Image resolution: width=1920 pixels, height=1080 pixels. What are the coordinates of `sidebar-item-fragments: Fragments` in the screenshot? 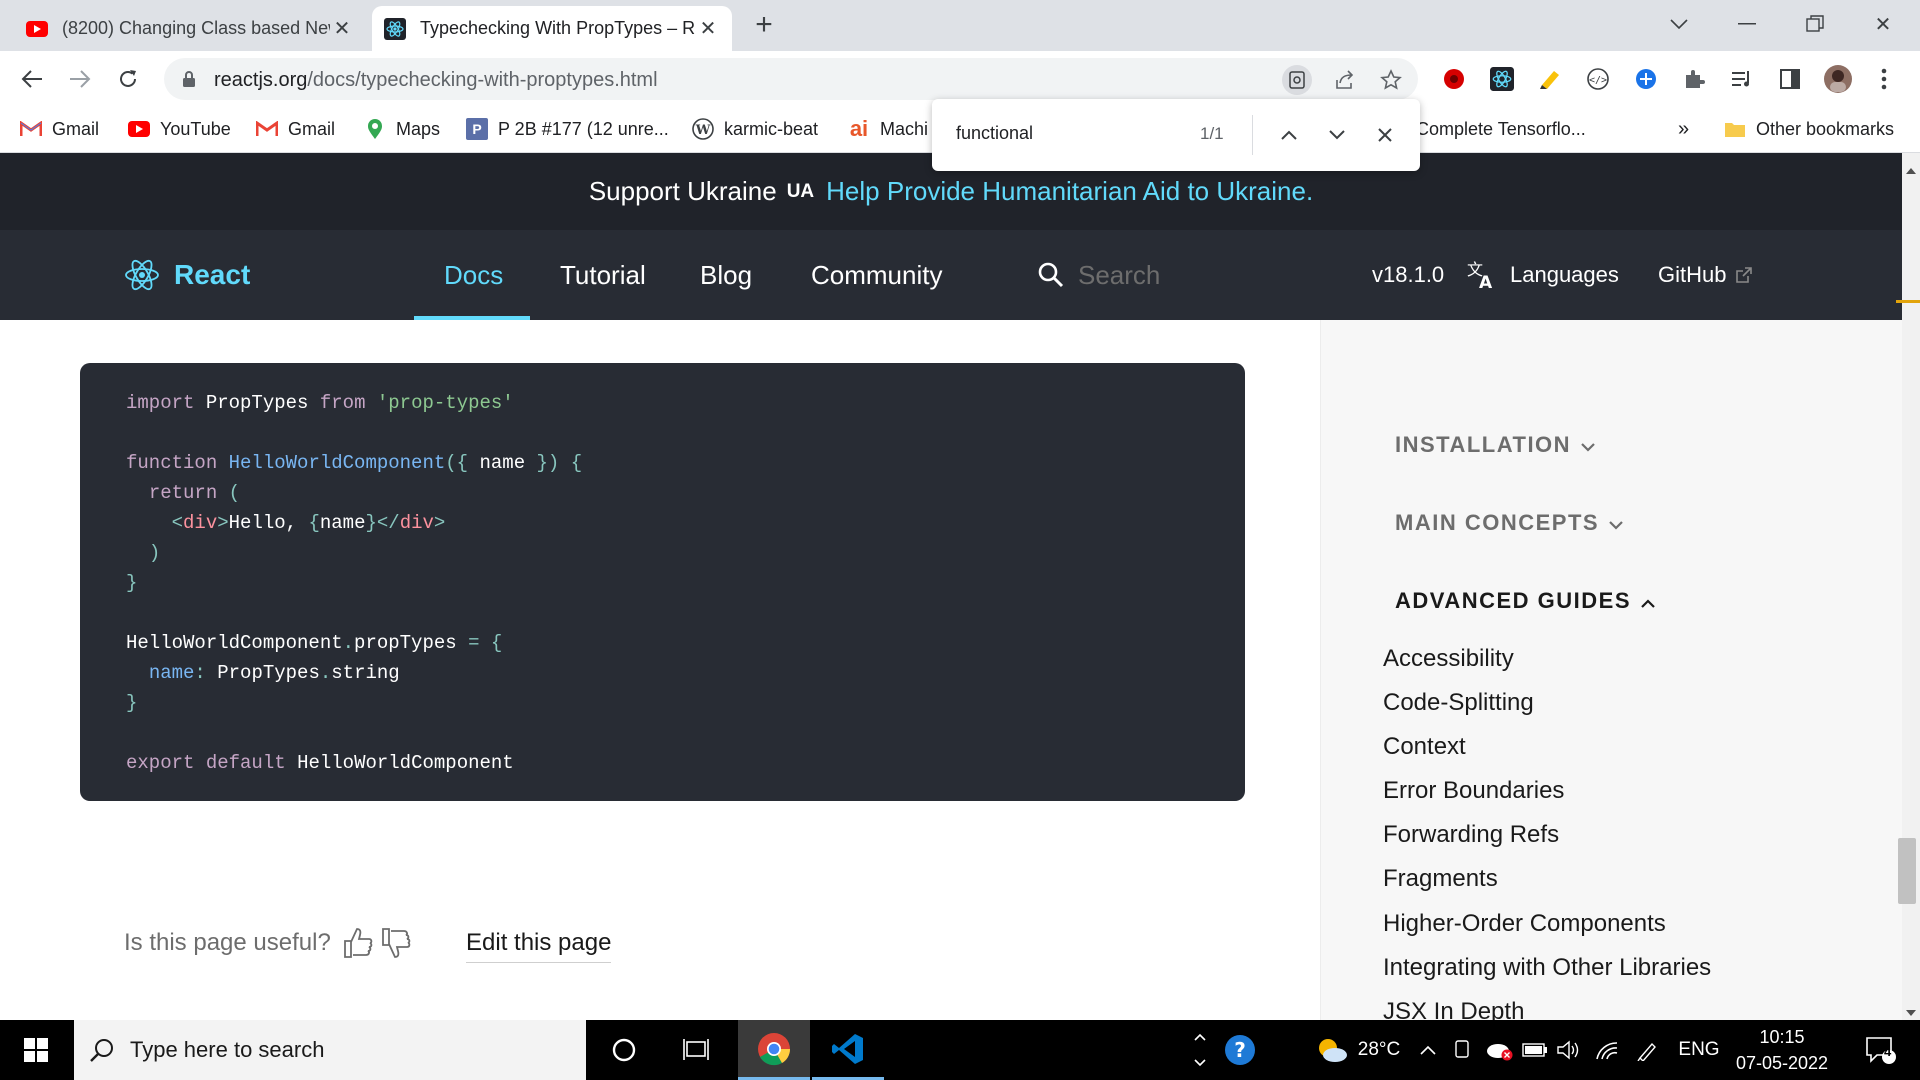 It's located at (1440, 879).